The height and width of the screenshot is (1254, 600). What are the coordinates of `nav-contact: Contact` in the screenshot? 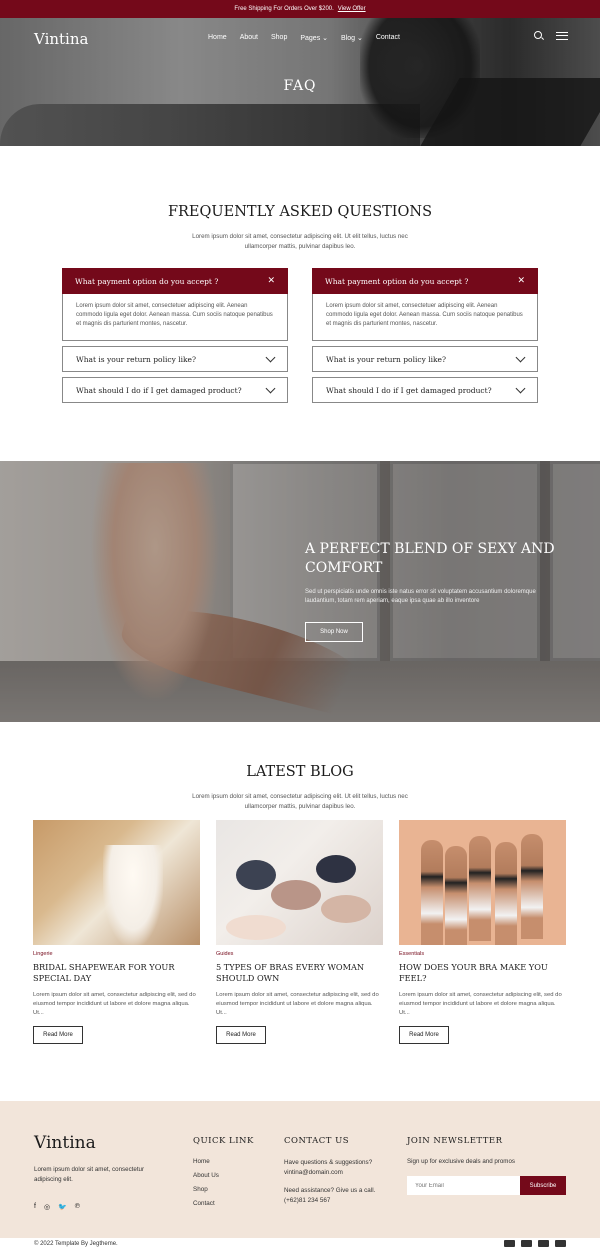 It's located at (388, 38).